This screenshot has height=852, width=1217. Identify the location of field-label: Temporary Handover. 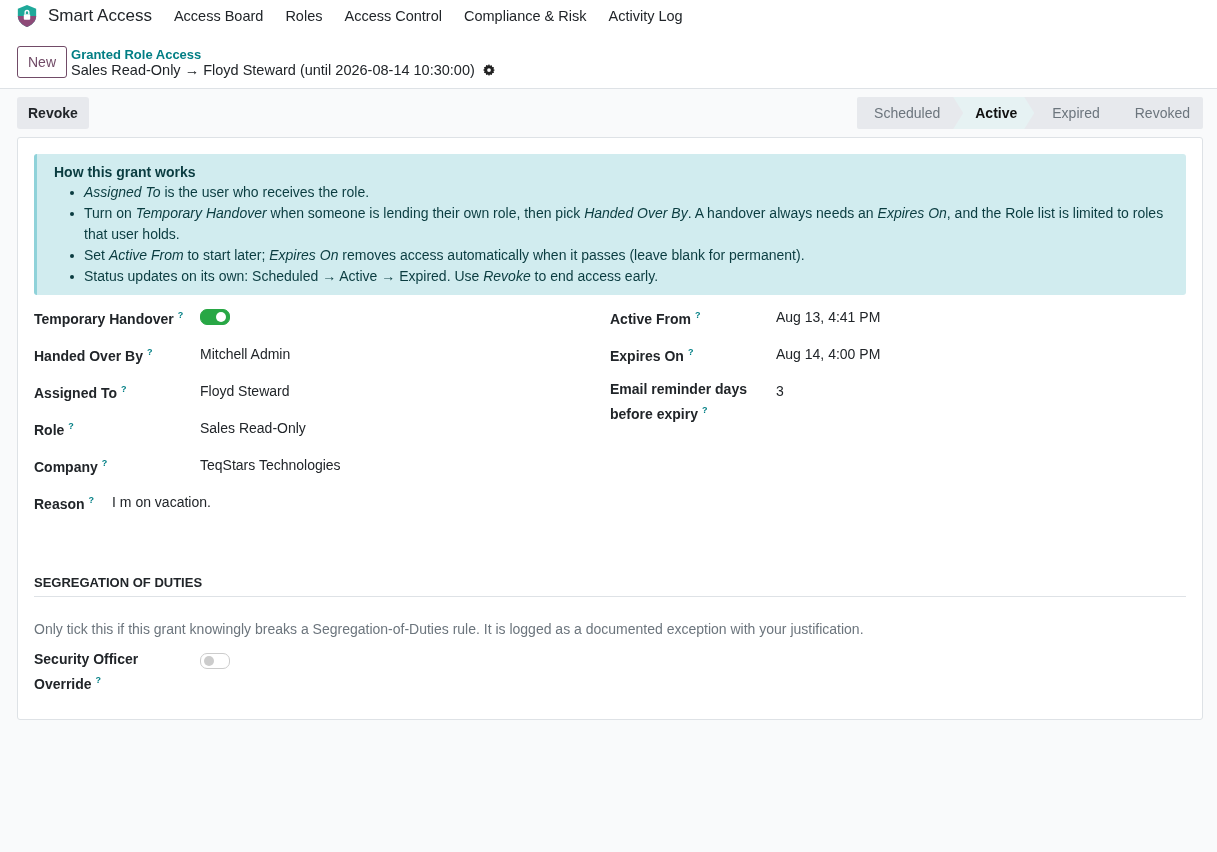
(104, 318).